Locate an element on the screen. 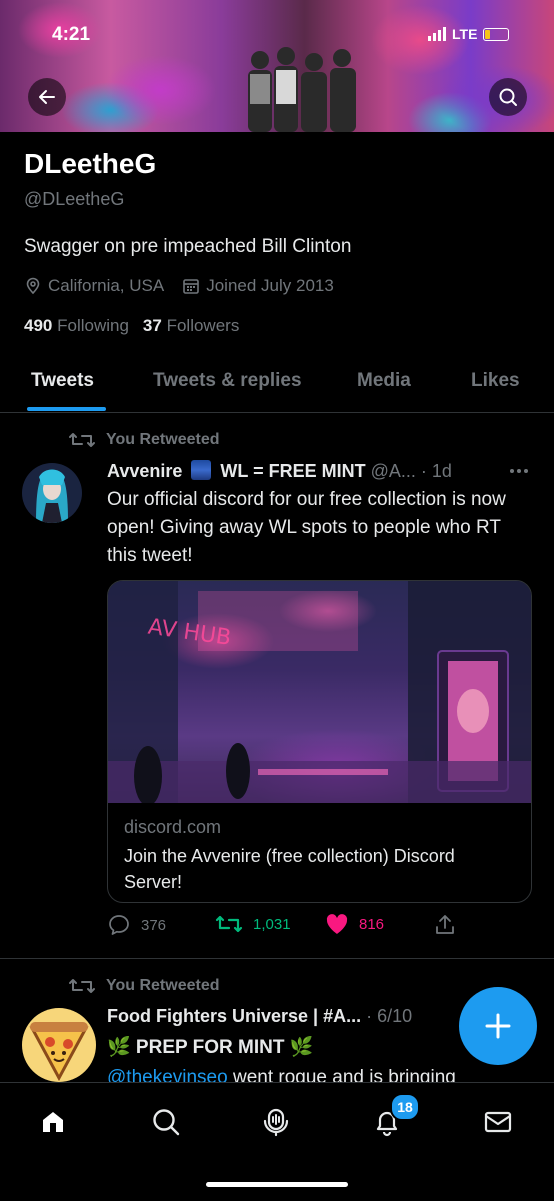 Image resolution: width=554 pixels, height=1201 pixels. cyberpunk-street-illustration: AV HUB is located at coordinates (319, 693).